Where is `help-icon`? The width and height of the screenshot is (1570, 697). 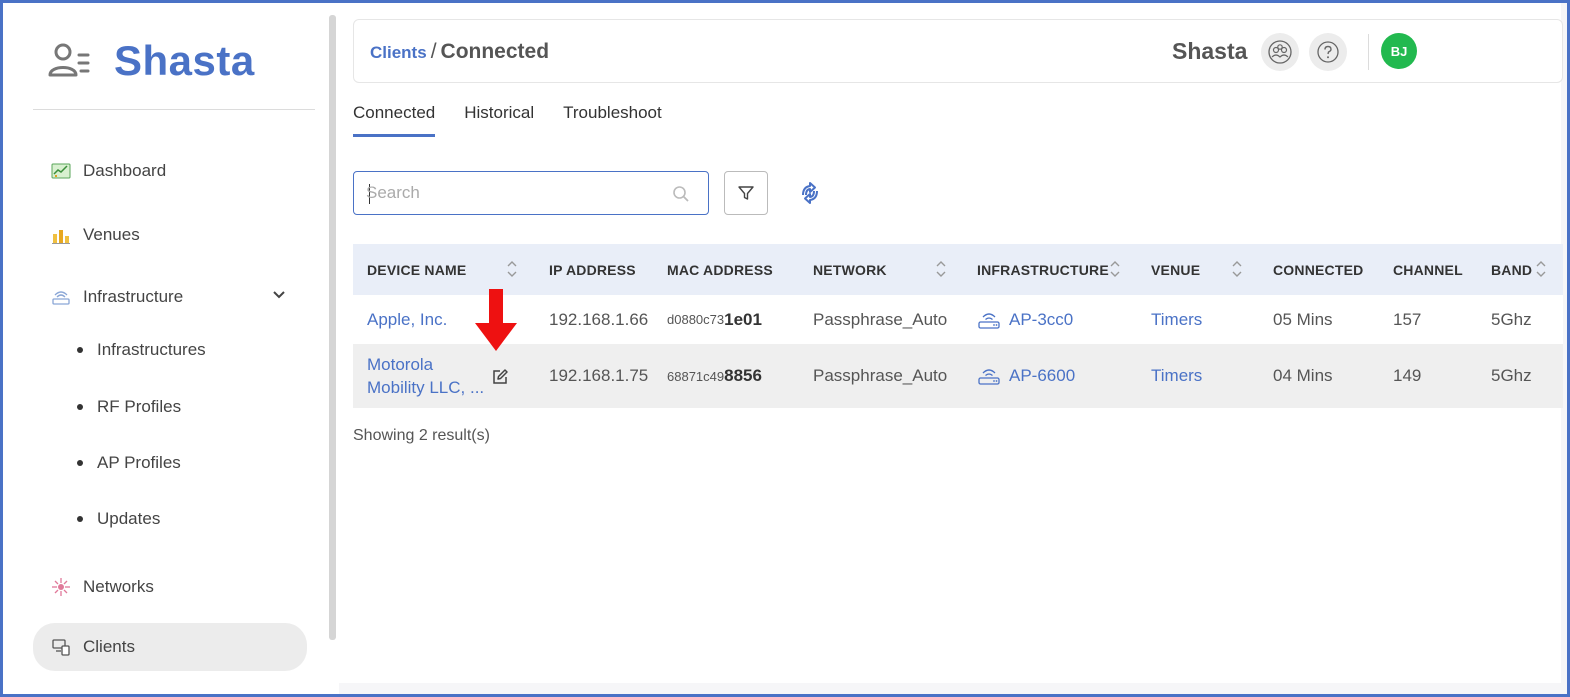 help-icon is located at coordinates (1328, 52).